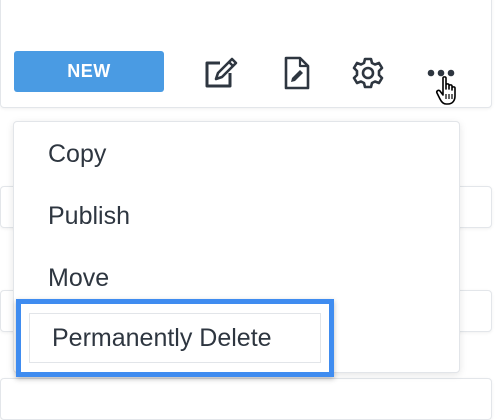 This screenshot has width=496, height=420. I want to click on menu-item-move: Move, so click(236, 278).